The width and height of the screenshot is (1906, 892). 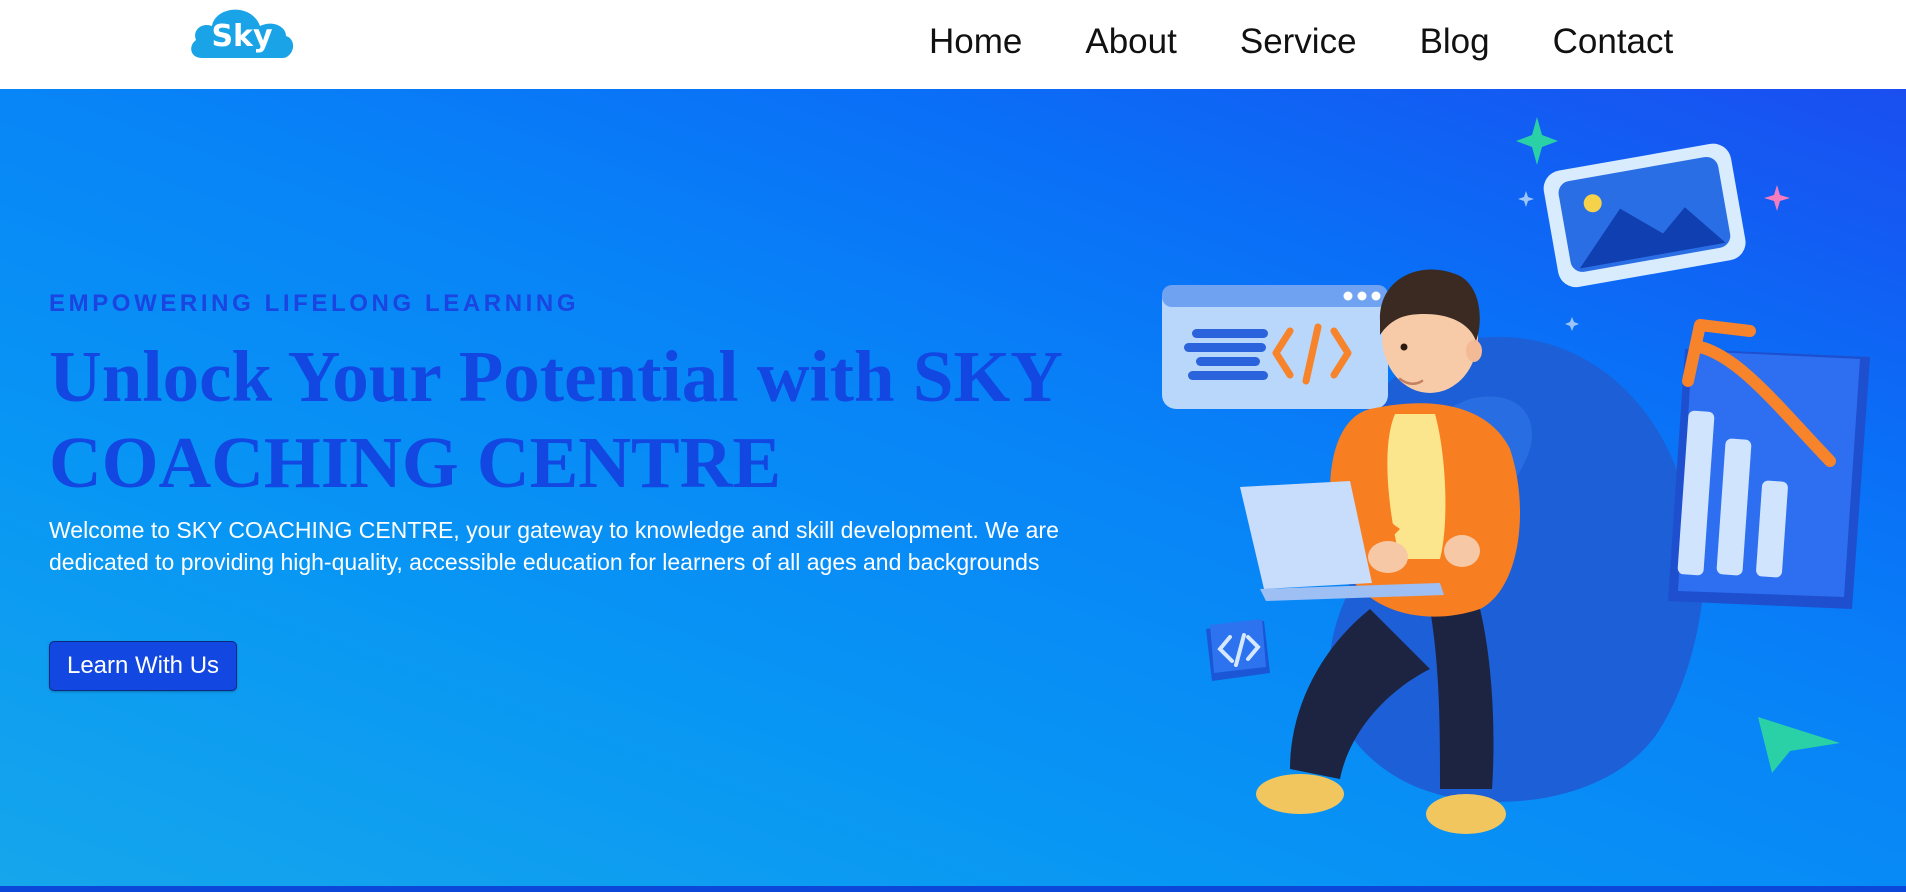 I want to click on main-nav: Home About Service Blog Contact, so click(x=1301, y=42).